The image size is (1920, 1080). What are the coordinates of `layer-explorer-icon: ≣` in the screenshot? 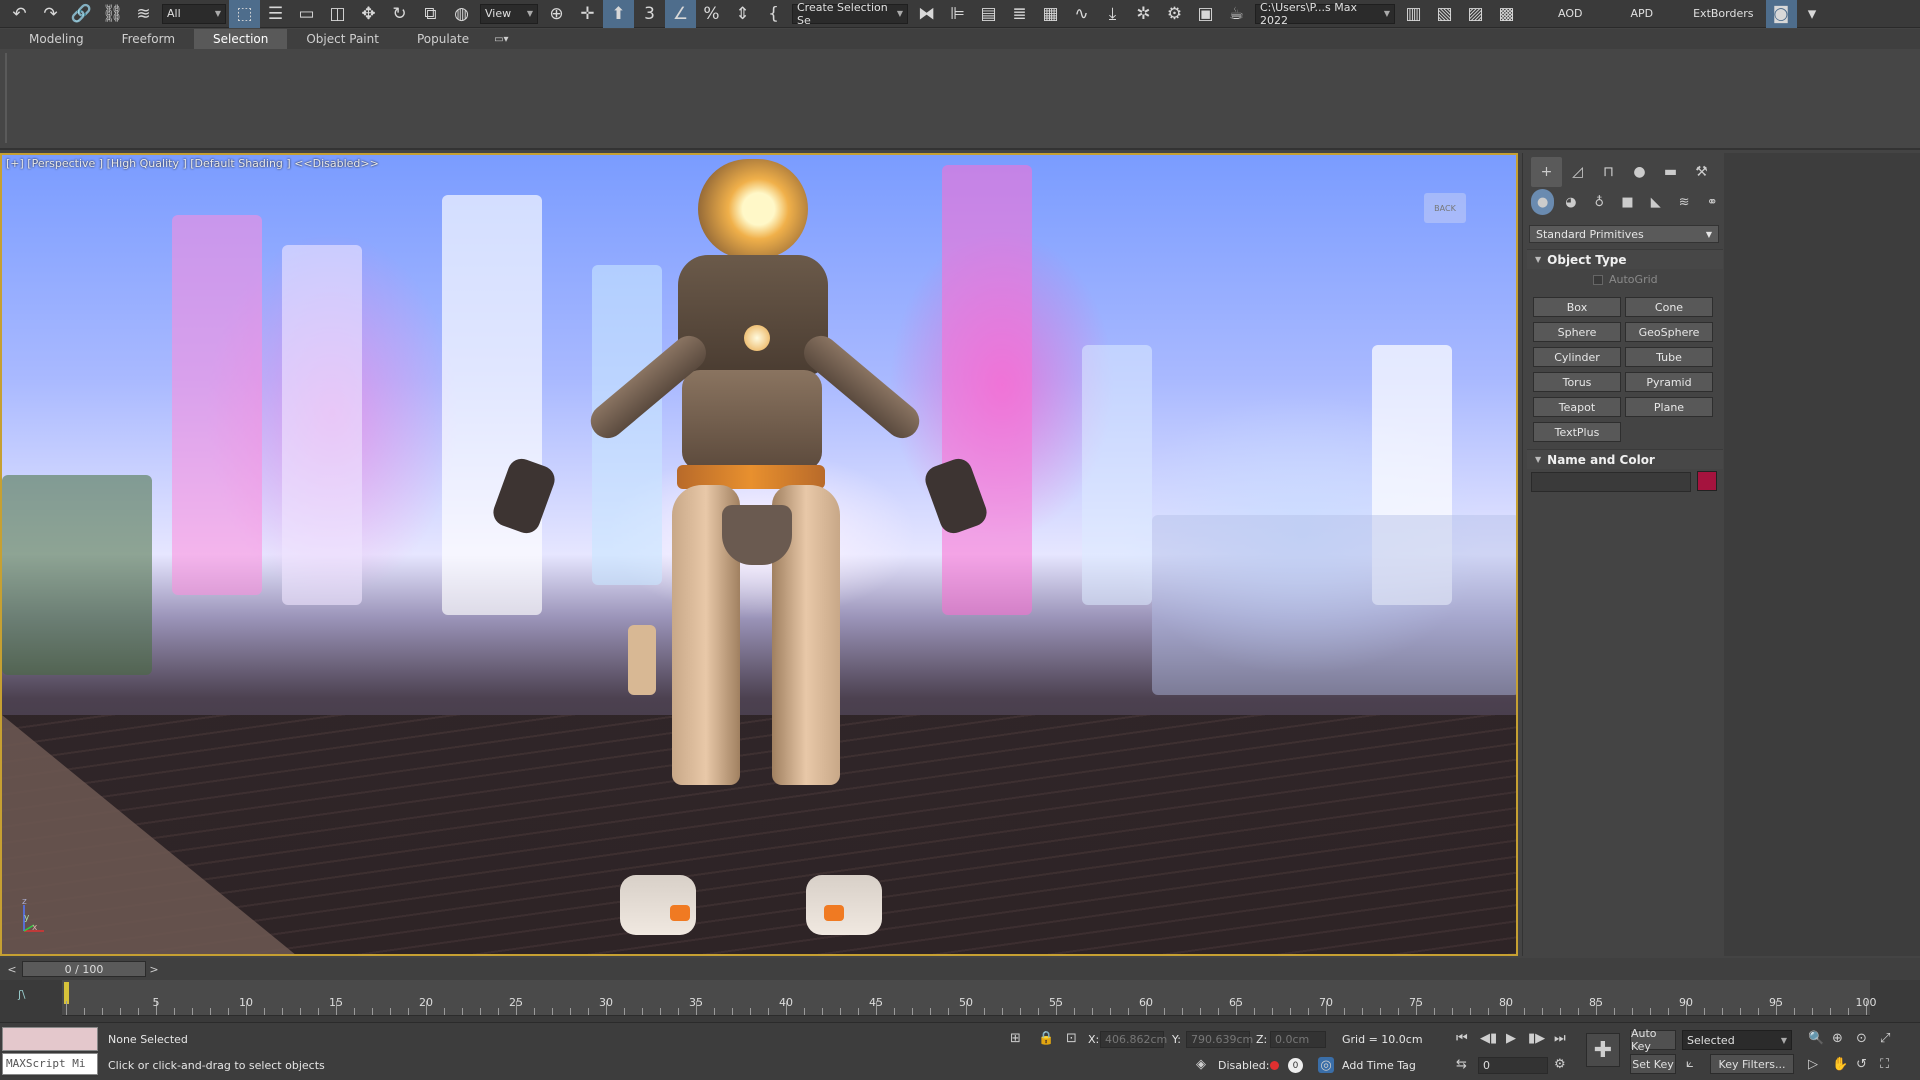 It's located at (1019, 14).